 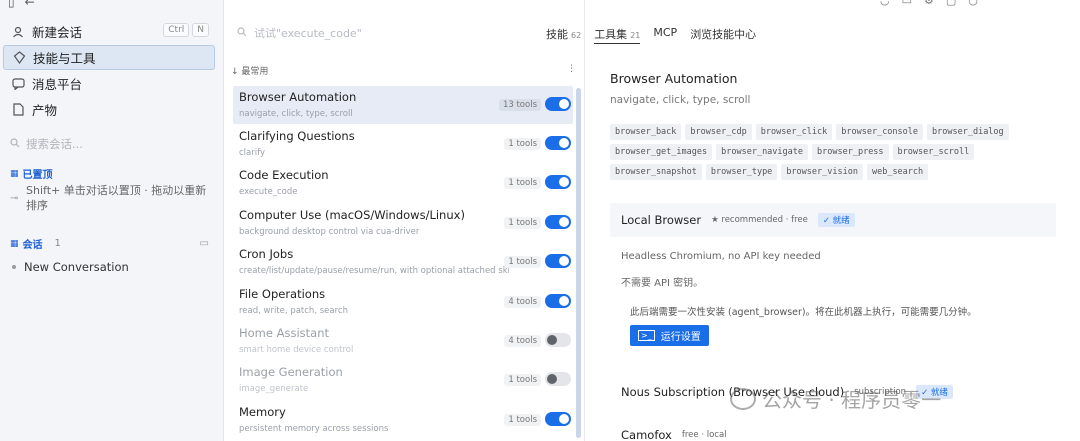 I want to click on more-options-icon: ⋮, so click(x=571, y=70).